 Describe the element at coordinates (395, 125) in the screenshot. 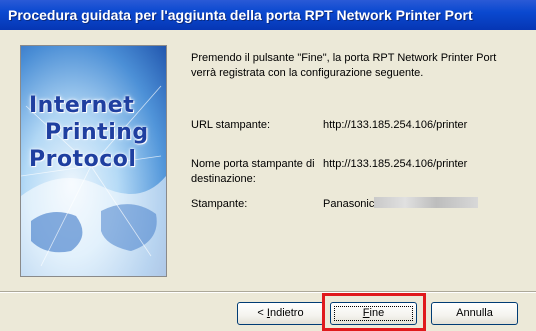

I see `url-value: http://133.185.254.106/printer` at that location.